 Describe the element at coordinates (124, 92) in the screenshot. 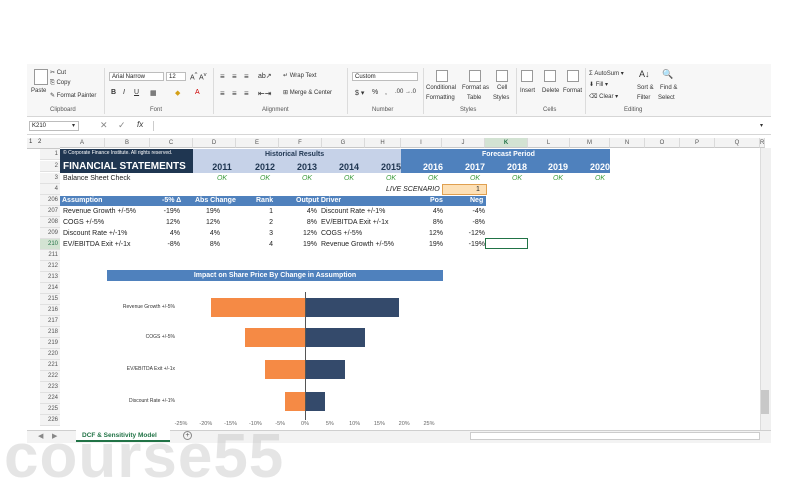

I see `italic-button: I` at that location.